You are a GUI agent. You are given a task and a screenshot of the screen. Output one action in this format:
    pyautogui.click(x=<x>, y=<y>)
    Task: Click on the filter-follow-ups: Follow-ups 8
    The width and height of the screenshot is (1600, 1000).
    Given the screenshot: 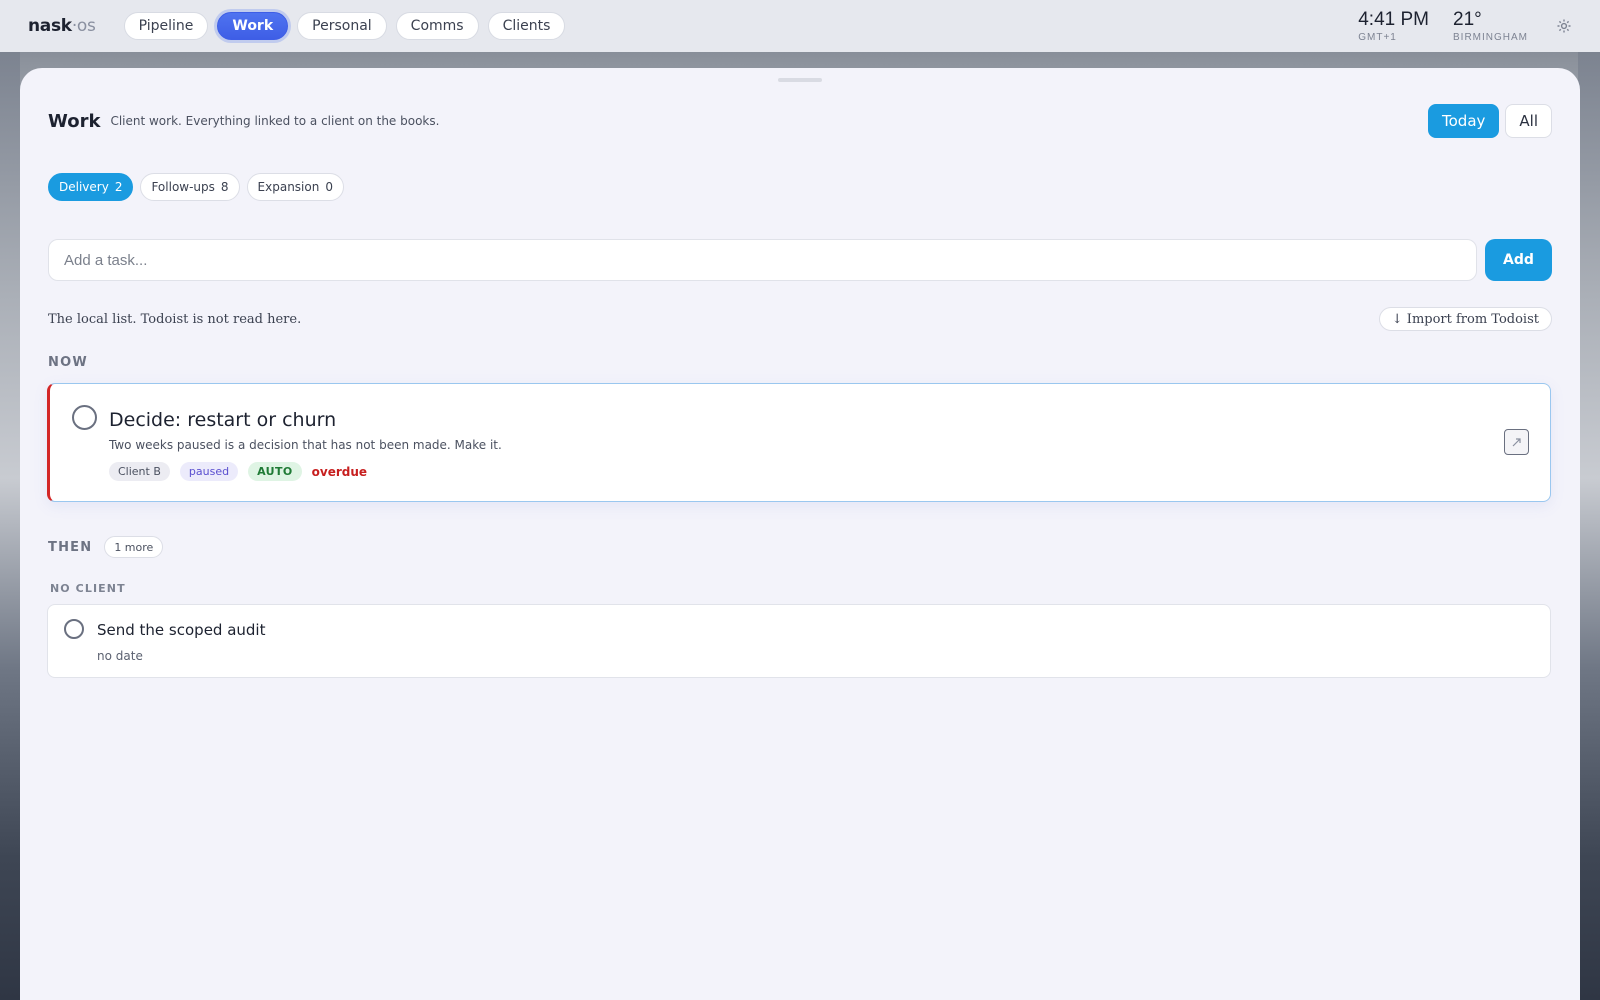 What is the action you would take?
    pyautogui.click(x=190, y=187)
    